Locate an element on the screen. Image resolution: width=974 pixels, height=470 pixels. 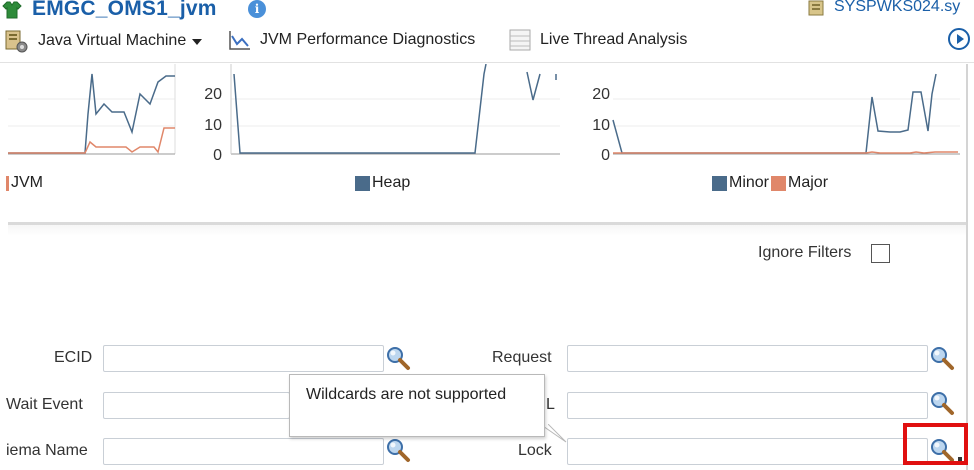
panel-edge is located at coordinates (967, 267).